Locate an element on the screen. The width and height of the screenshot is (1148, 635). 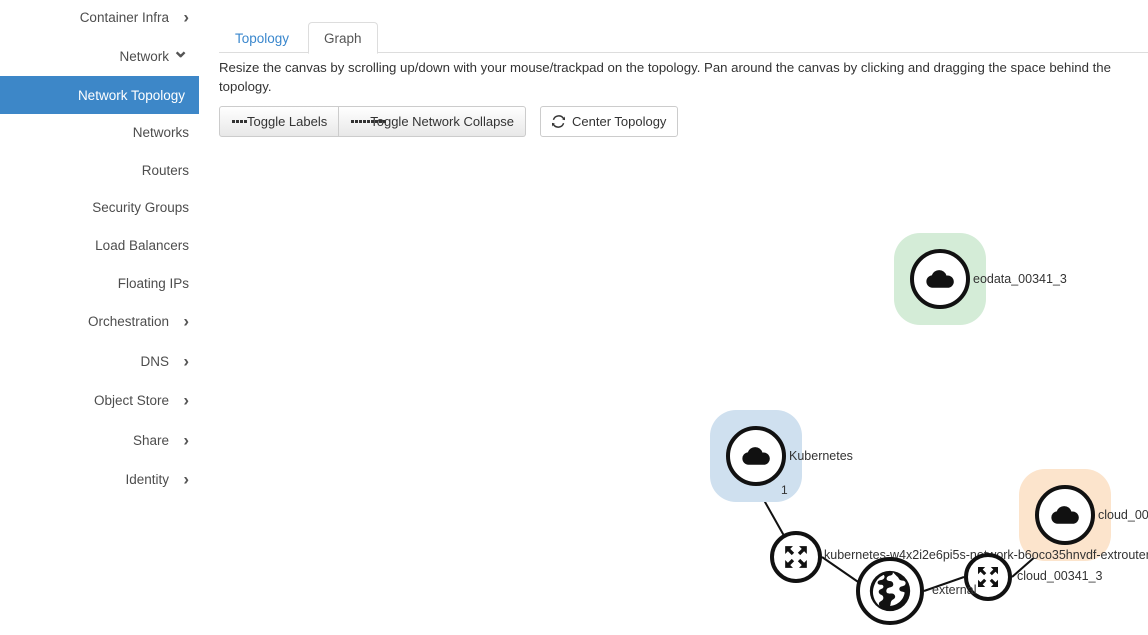
sidebar-item-network: Network ⌄ is located at coordinates (99, 56).